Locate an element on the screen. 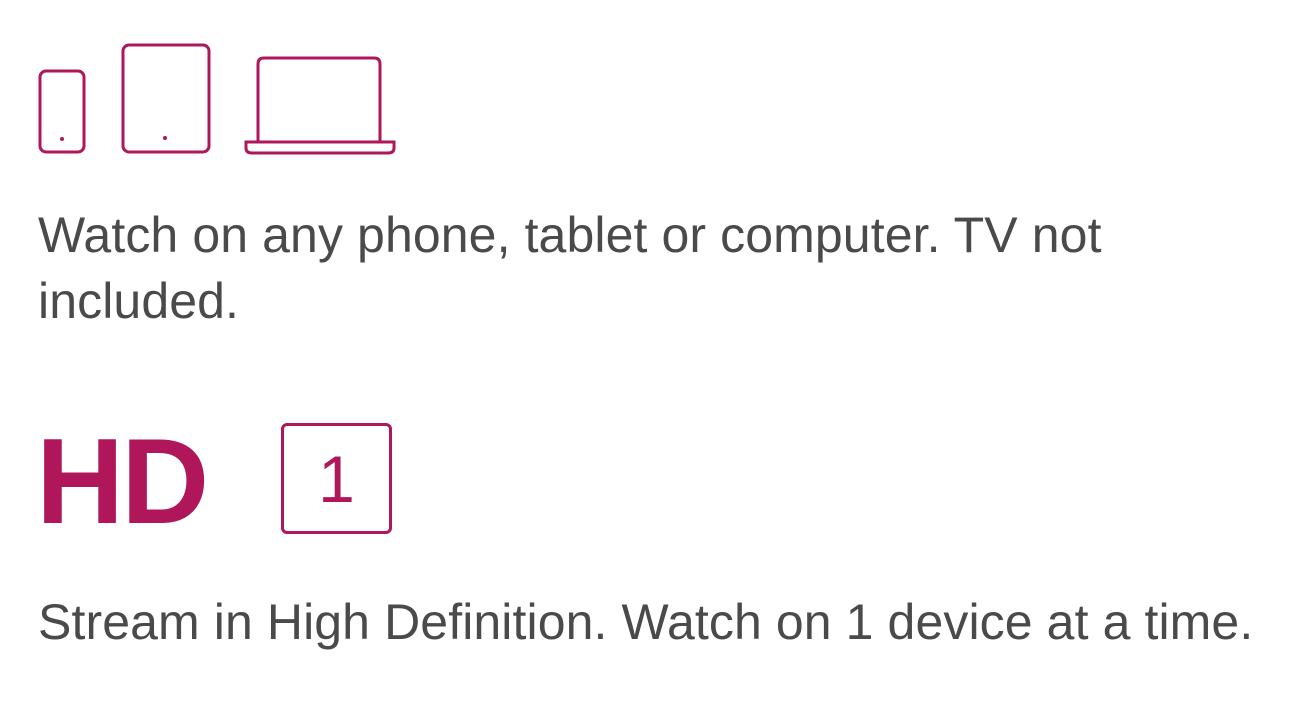  screens-count-badge: 1 is located at coordinates (336, 478).